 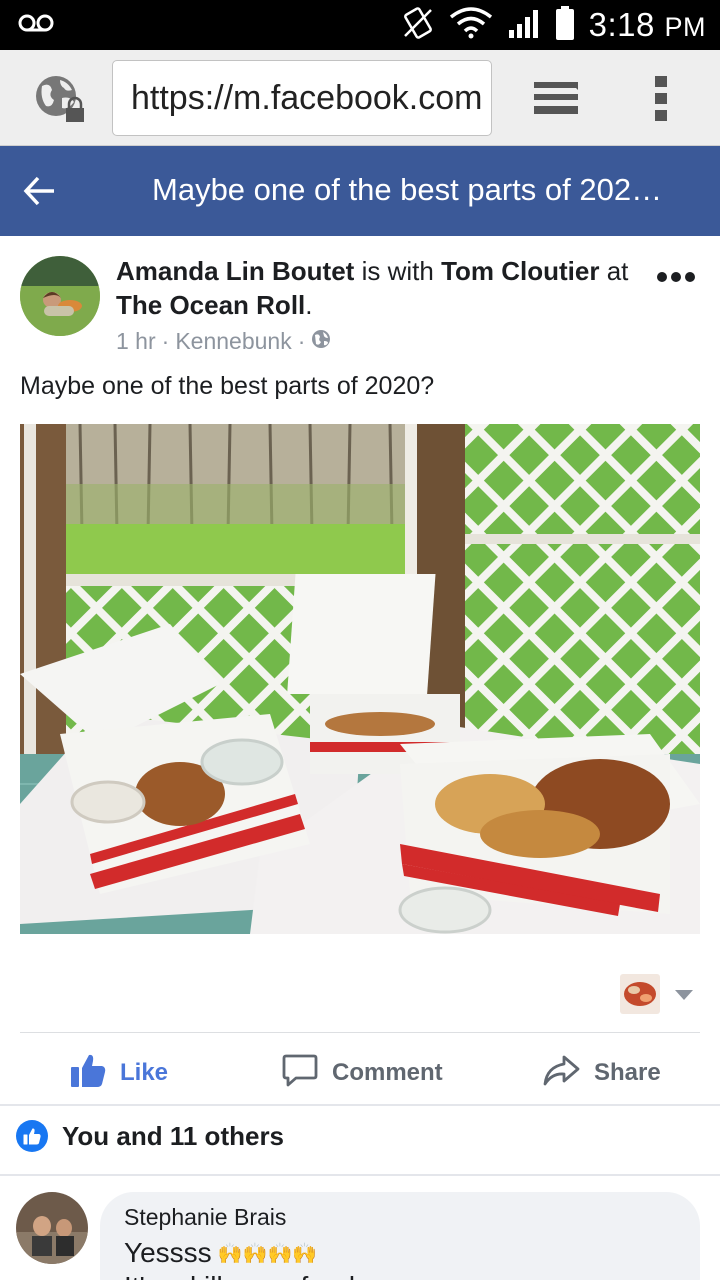 I want to click on url-field: https://m.facebook.com, so click(x=302, y=98).